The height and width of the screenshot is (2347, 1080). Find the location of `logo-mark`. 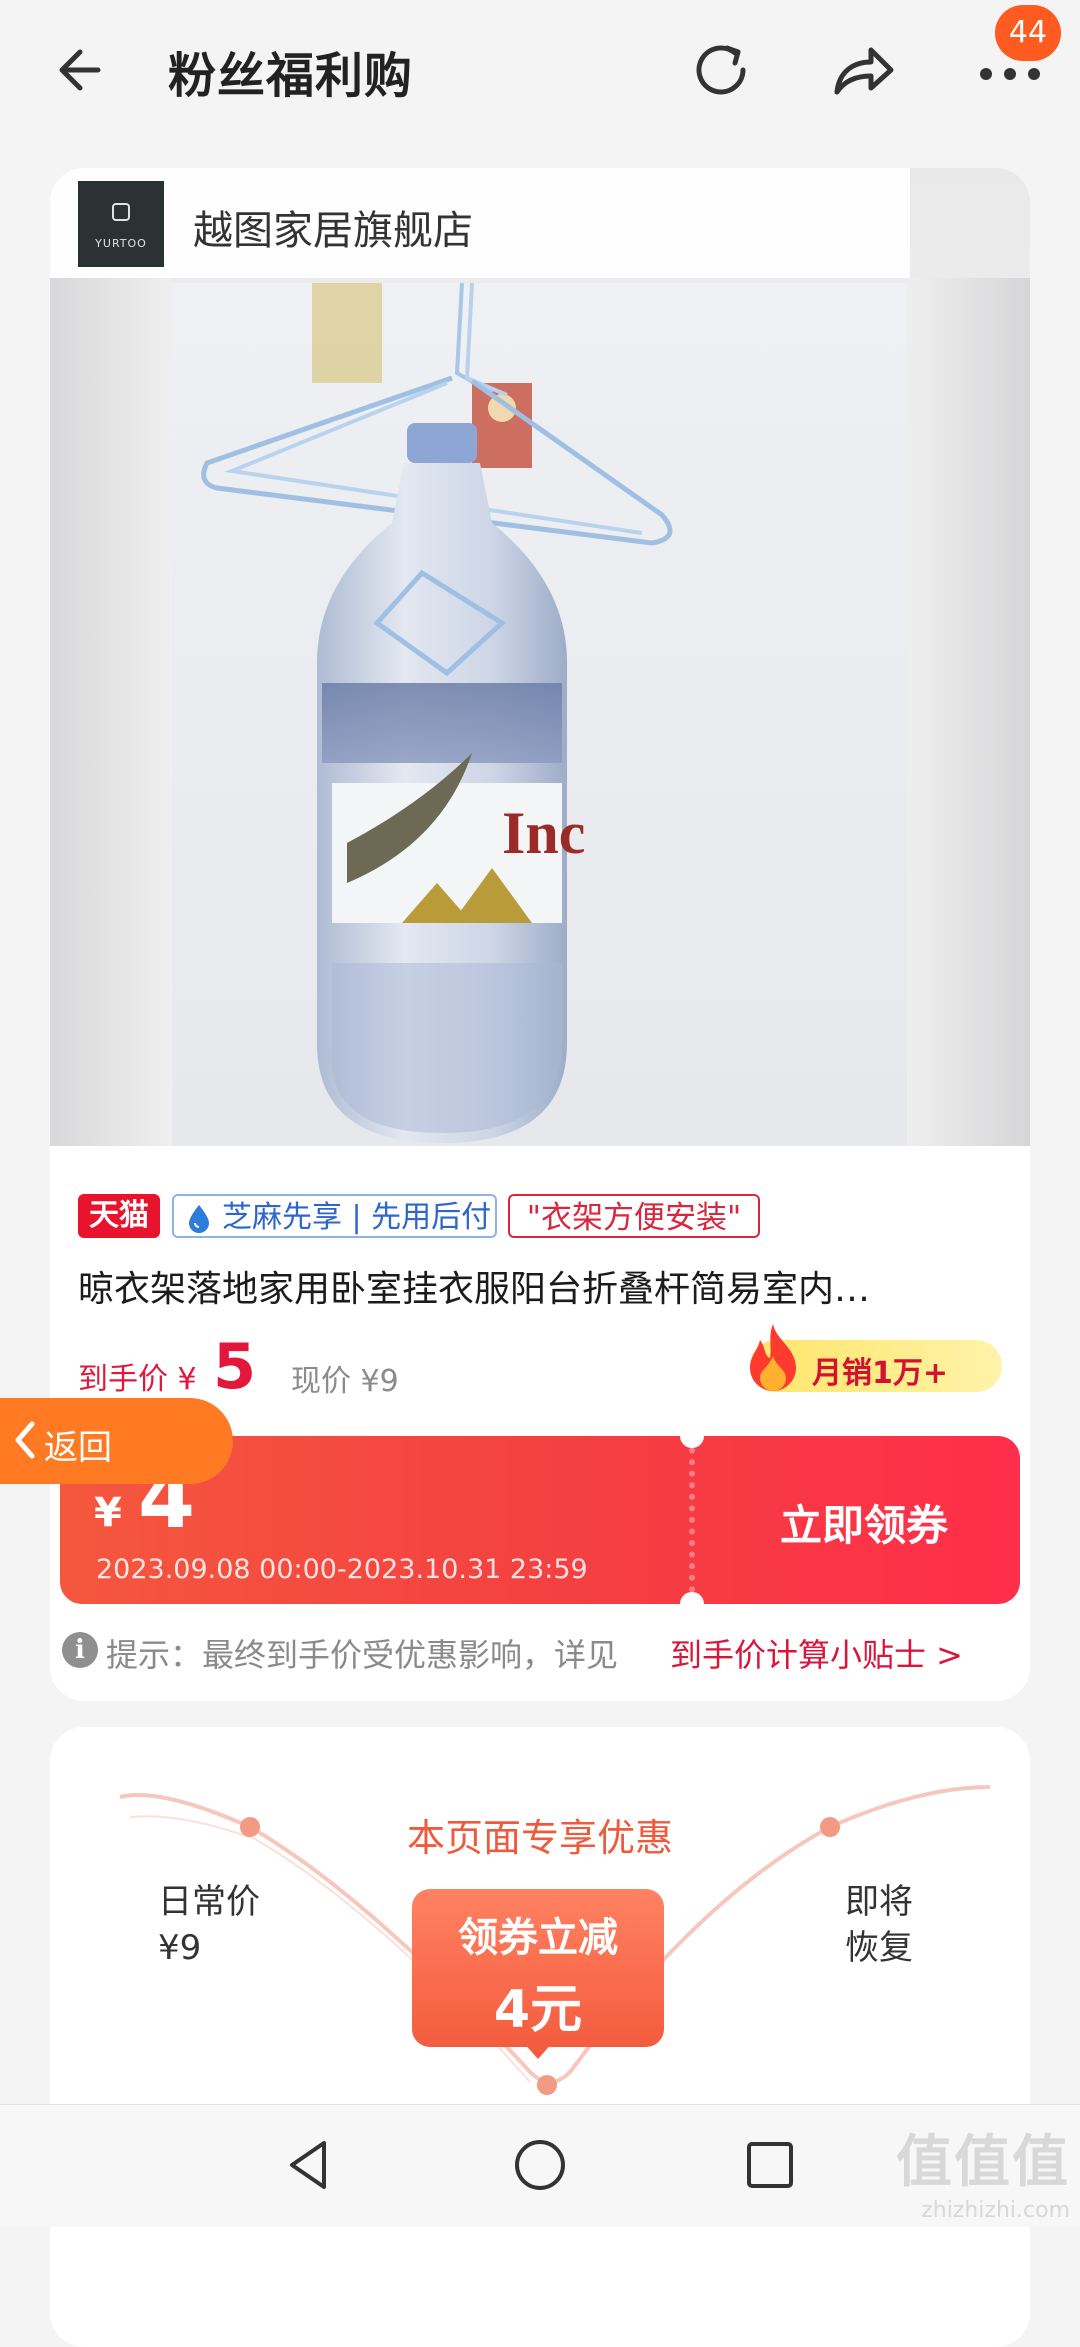

logo-mark is located at coordinates (121, 212).